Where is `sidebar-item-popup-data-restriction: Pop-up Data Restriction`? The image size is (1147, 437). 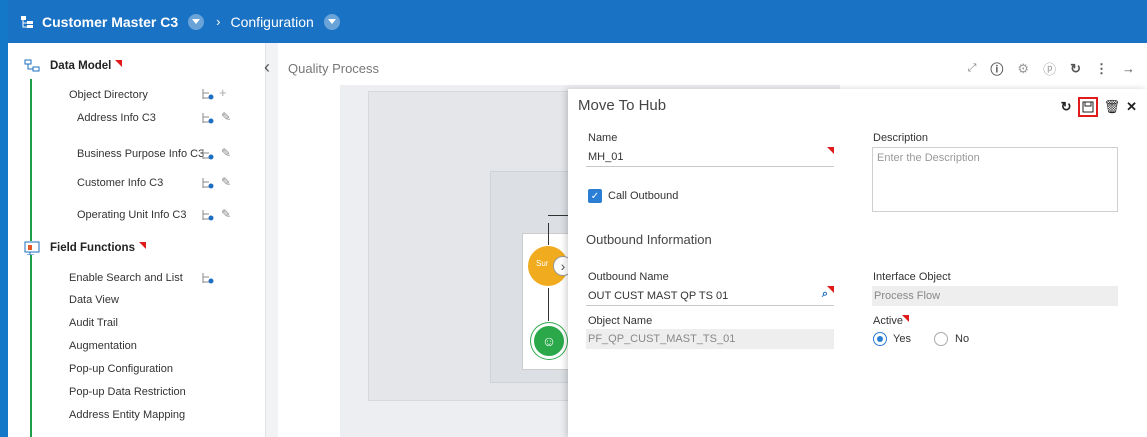 sidebar-item-popup-data-restriction: Pop-up Data Restriction is located at coordinates (127, 392).